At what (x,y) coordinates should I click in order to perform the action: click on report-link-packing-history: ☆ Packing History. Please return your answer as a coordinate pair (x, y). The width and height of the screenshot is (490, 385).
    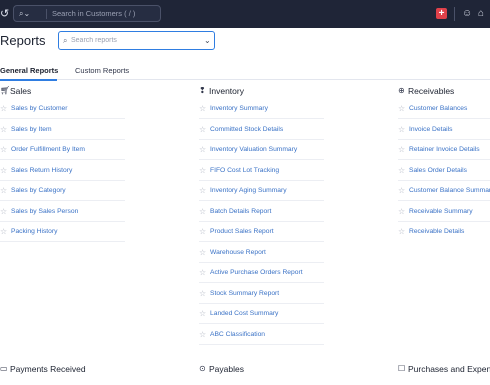
    Looking at the image, I should click on (62, 234).